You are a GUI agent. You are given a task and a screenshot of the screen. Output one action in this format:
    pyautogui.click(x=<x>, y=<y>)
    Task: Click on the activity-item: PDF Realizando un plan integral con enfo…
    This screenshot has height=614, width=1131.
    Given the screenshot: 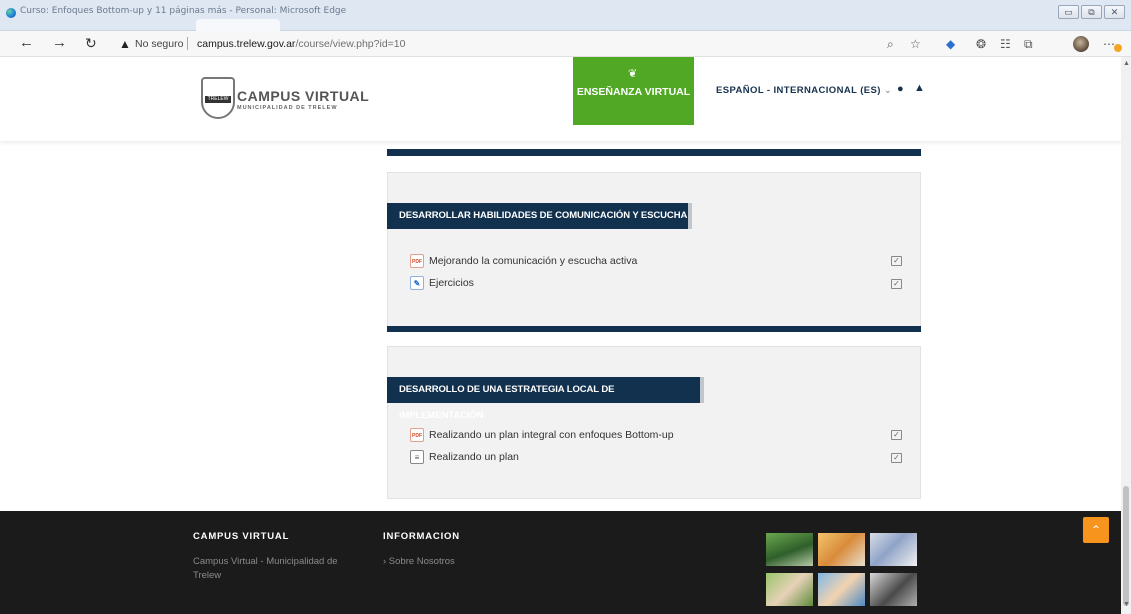 What is the action you would take?
    pyautogui.click(x=542, y=435)
    